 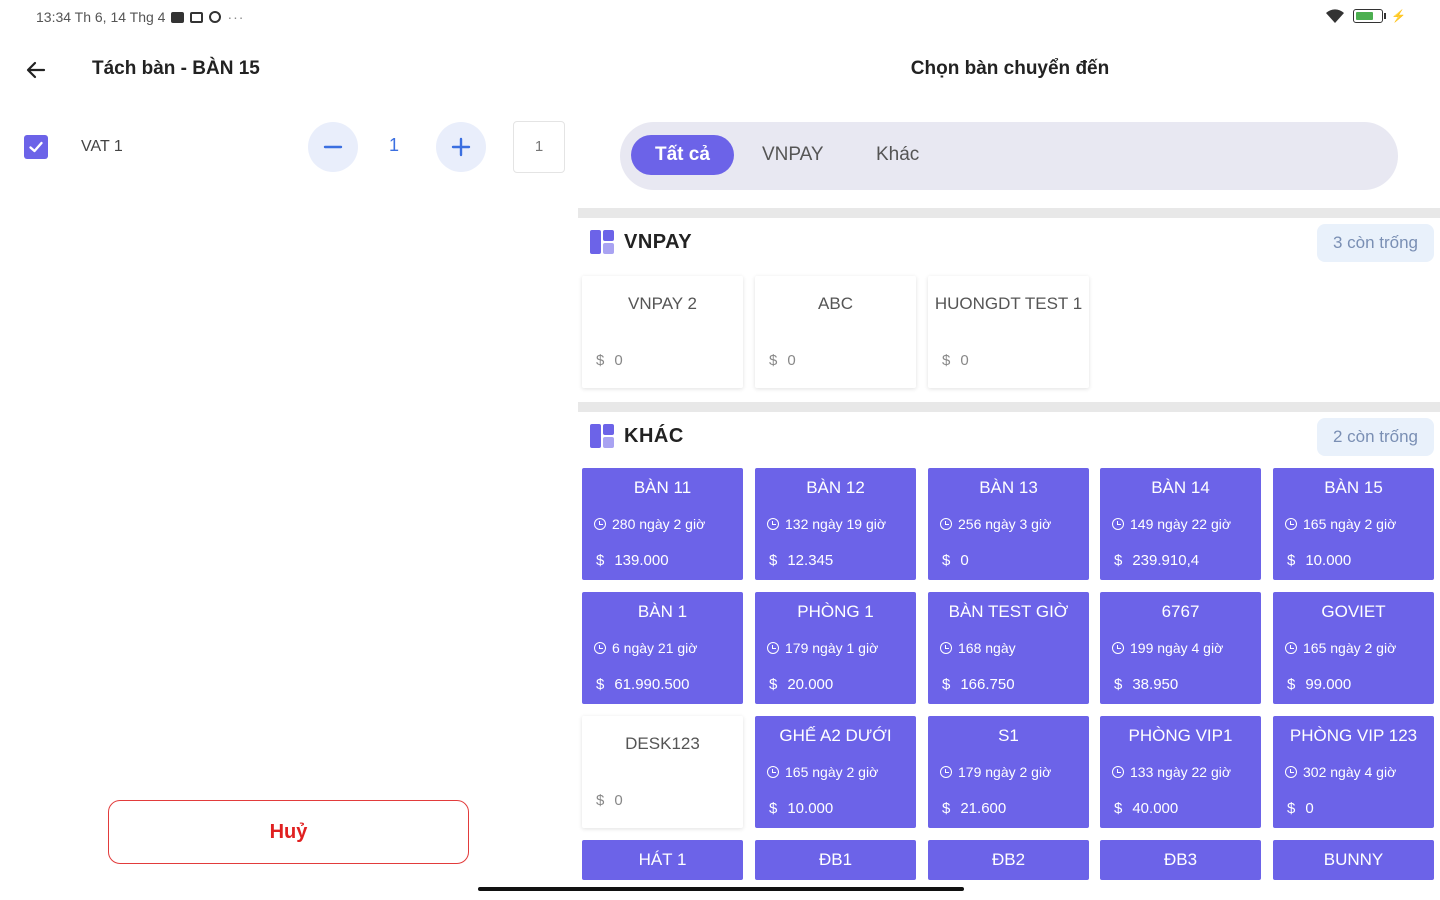 What do you see at coordinates (682, 155) in the screenshot?
I see `tab-all: Tất cả` at bounding box center [682, 155].